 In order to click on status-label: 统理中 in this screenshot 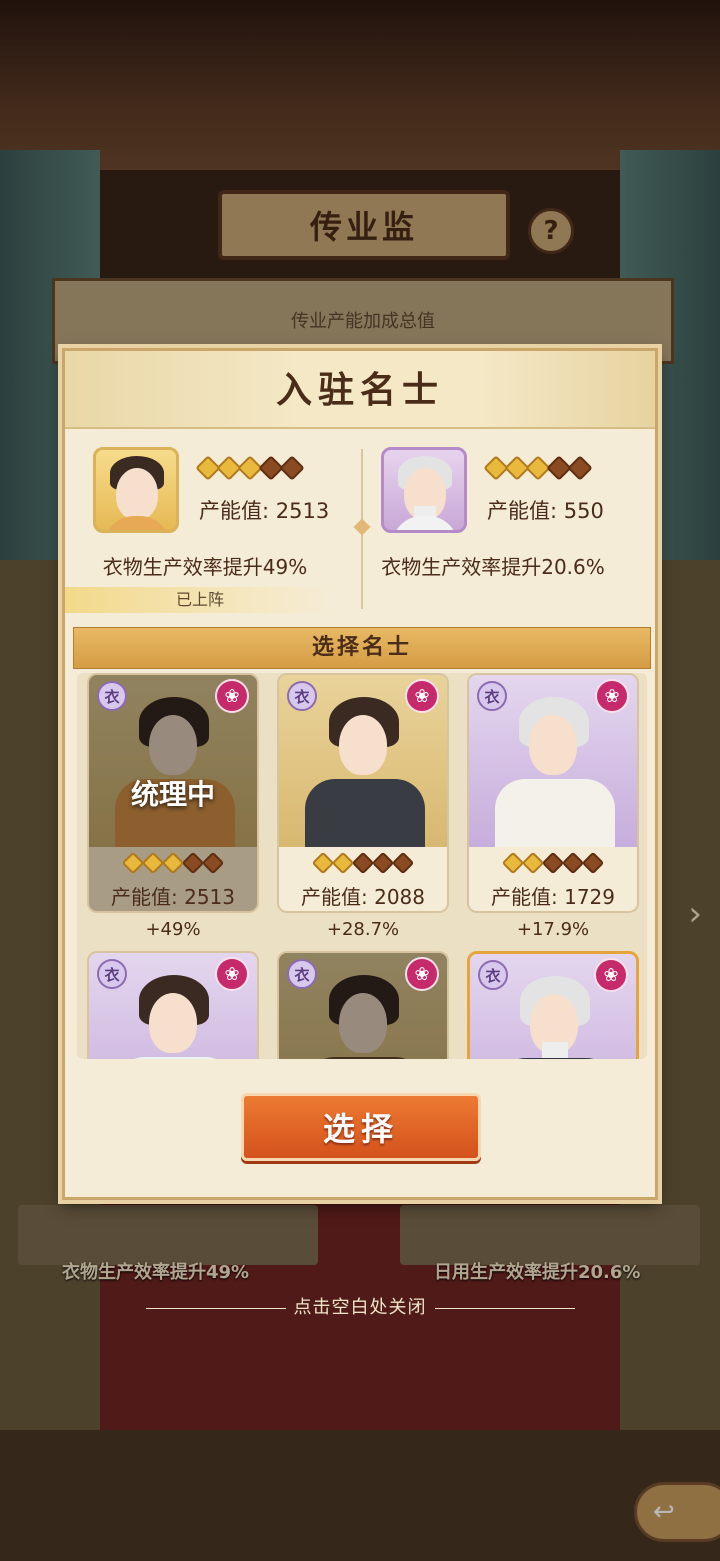, I will do `click(172, 794)`.